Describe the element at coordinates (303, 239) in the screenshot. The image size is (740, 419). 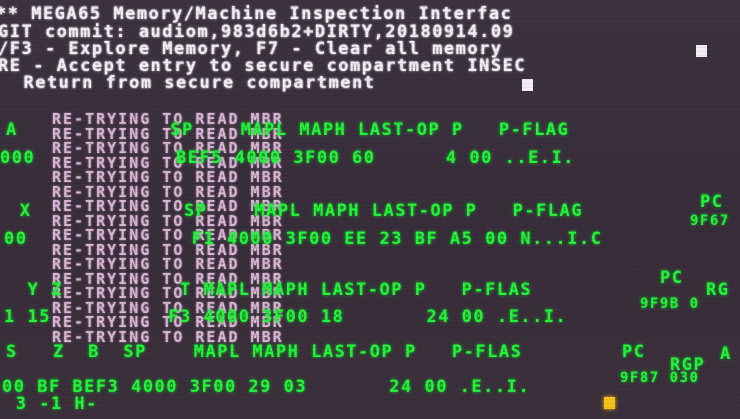
I see `register-values: 00 F1 4000 3F00 EE 23 BF A5 00 N...I.C` at that location.